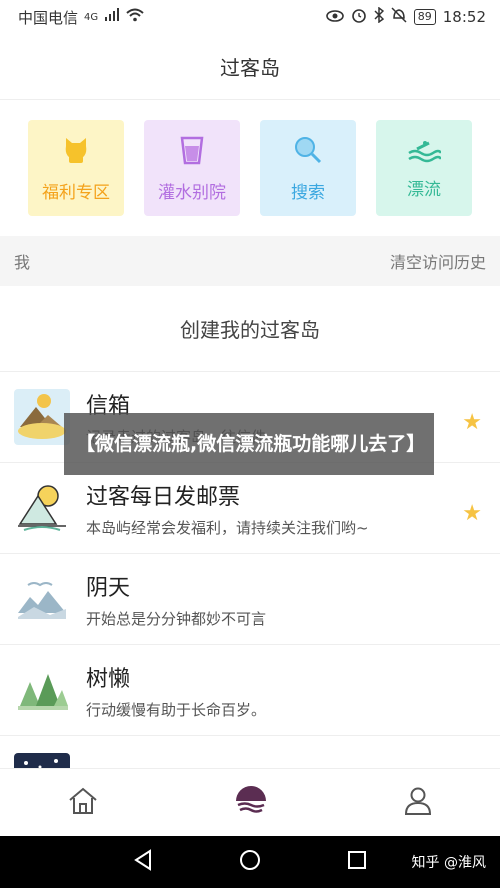 The width and height of the screenshot is (500, 888). What do you see at coordinates (192, 152) in the screenshot?
I see `cup-icon` at bounding box center [192, 152].